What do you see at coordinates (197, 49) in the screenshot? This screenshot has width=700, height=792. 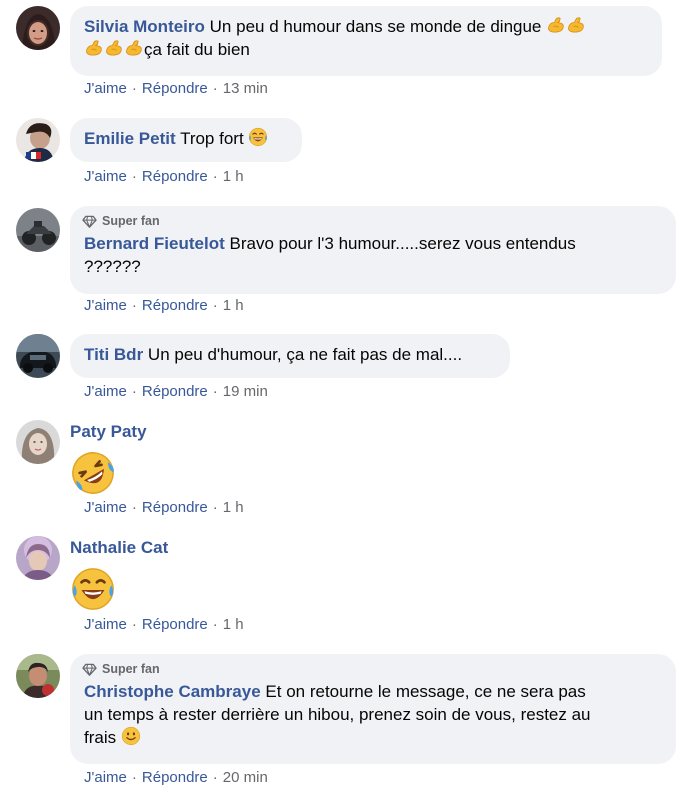 I see `comment-text-continued: ça fait du bien` at bounding box center [197, 49].